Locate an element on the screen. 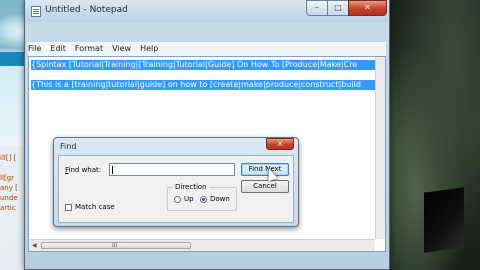 Image resolution: width=480 pixels, height=270 pixels. notepad-titlebar: Untitled - Notepad – □ ✕ is located at coordinates (207, 11).